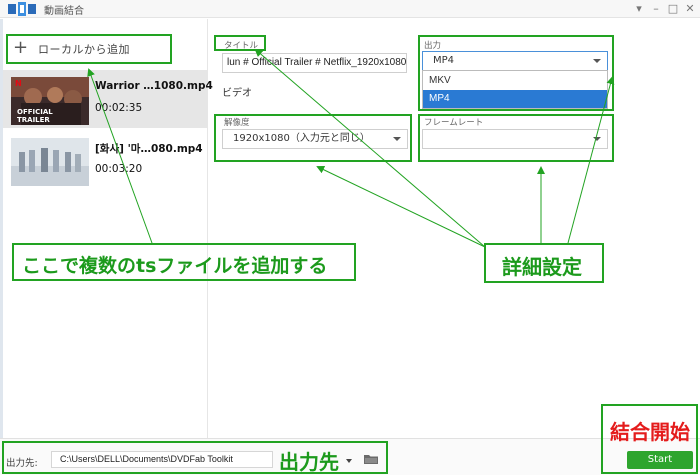  I want to click on svg-text: TRAILER, so click(33, 120).